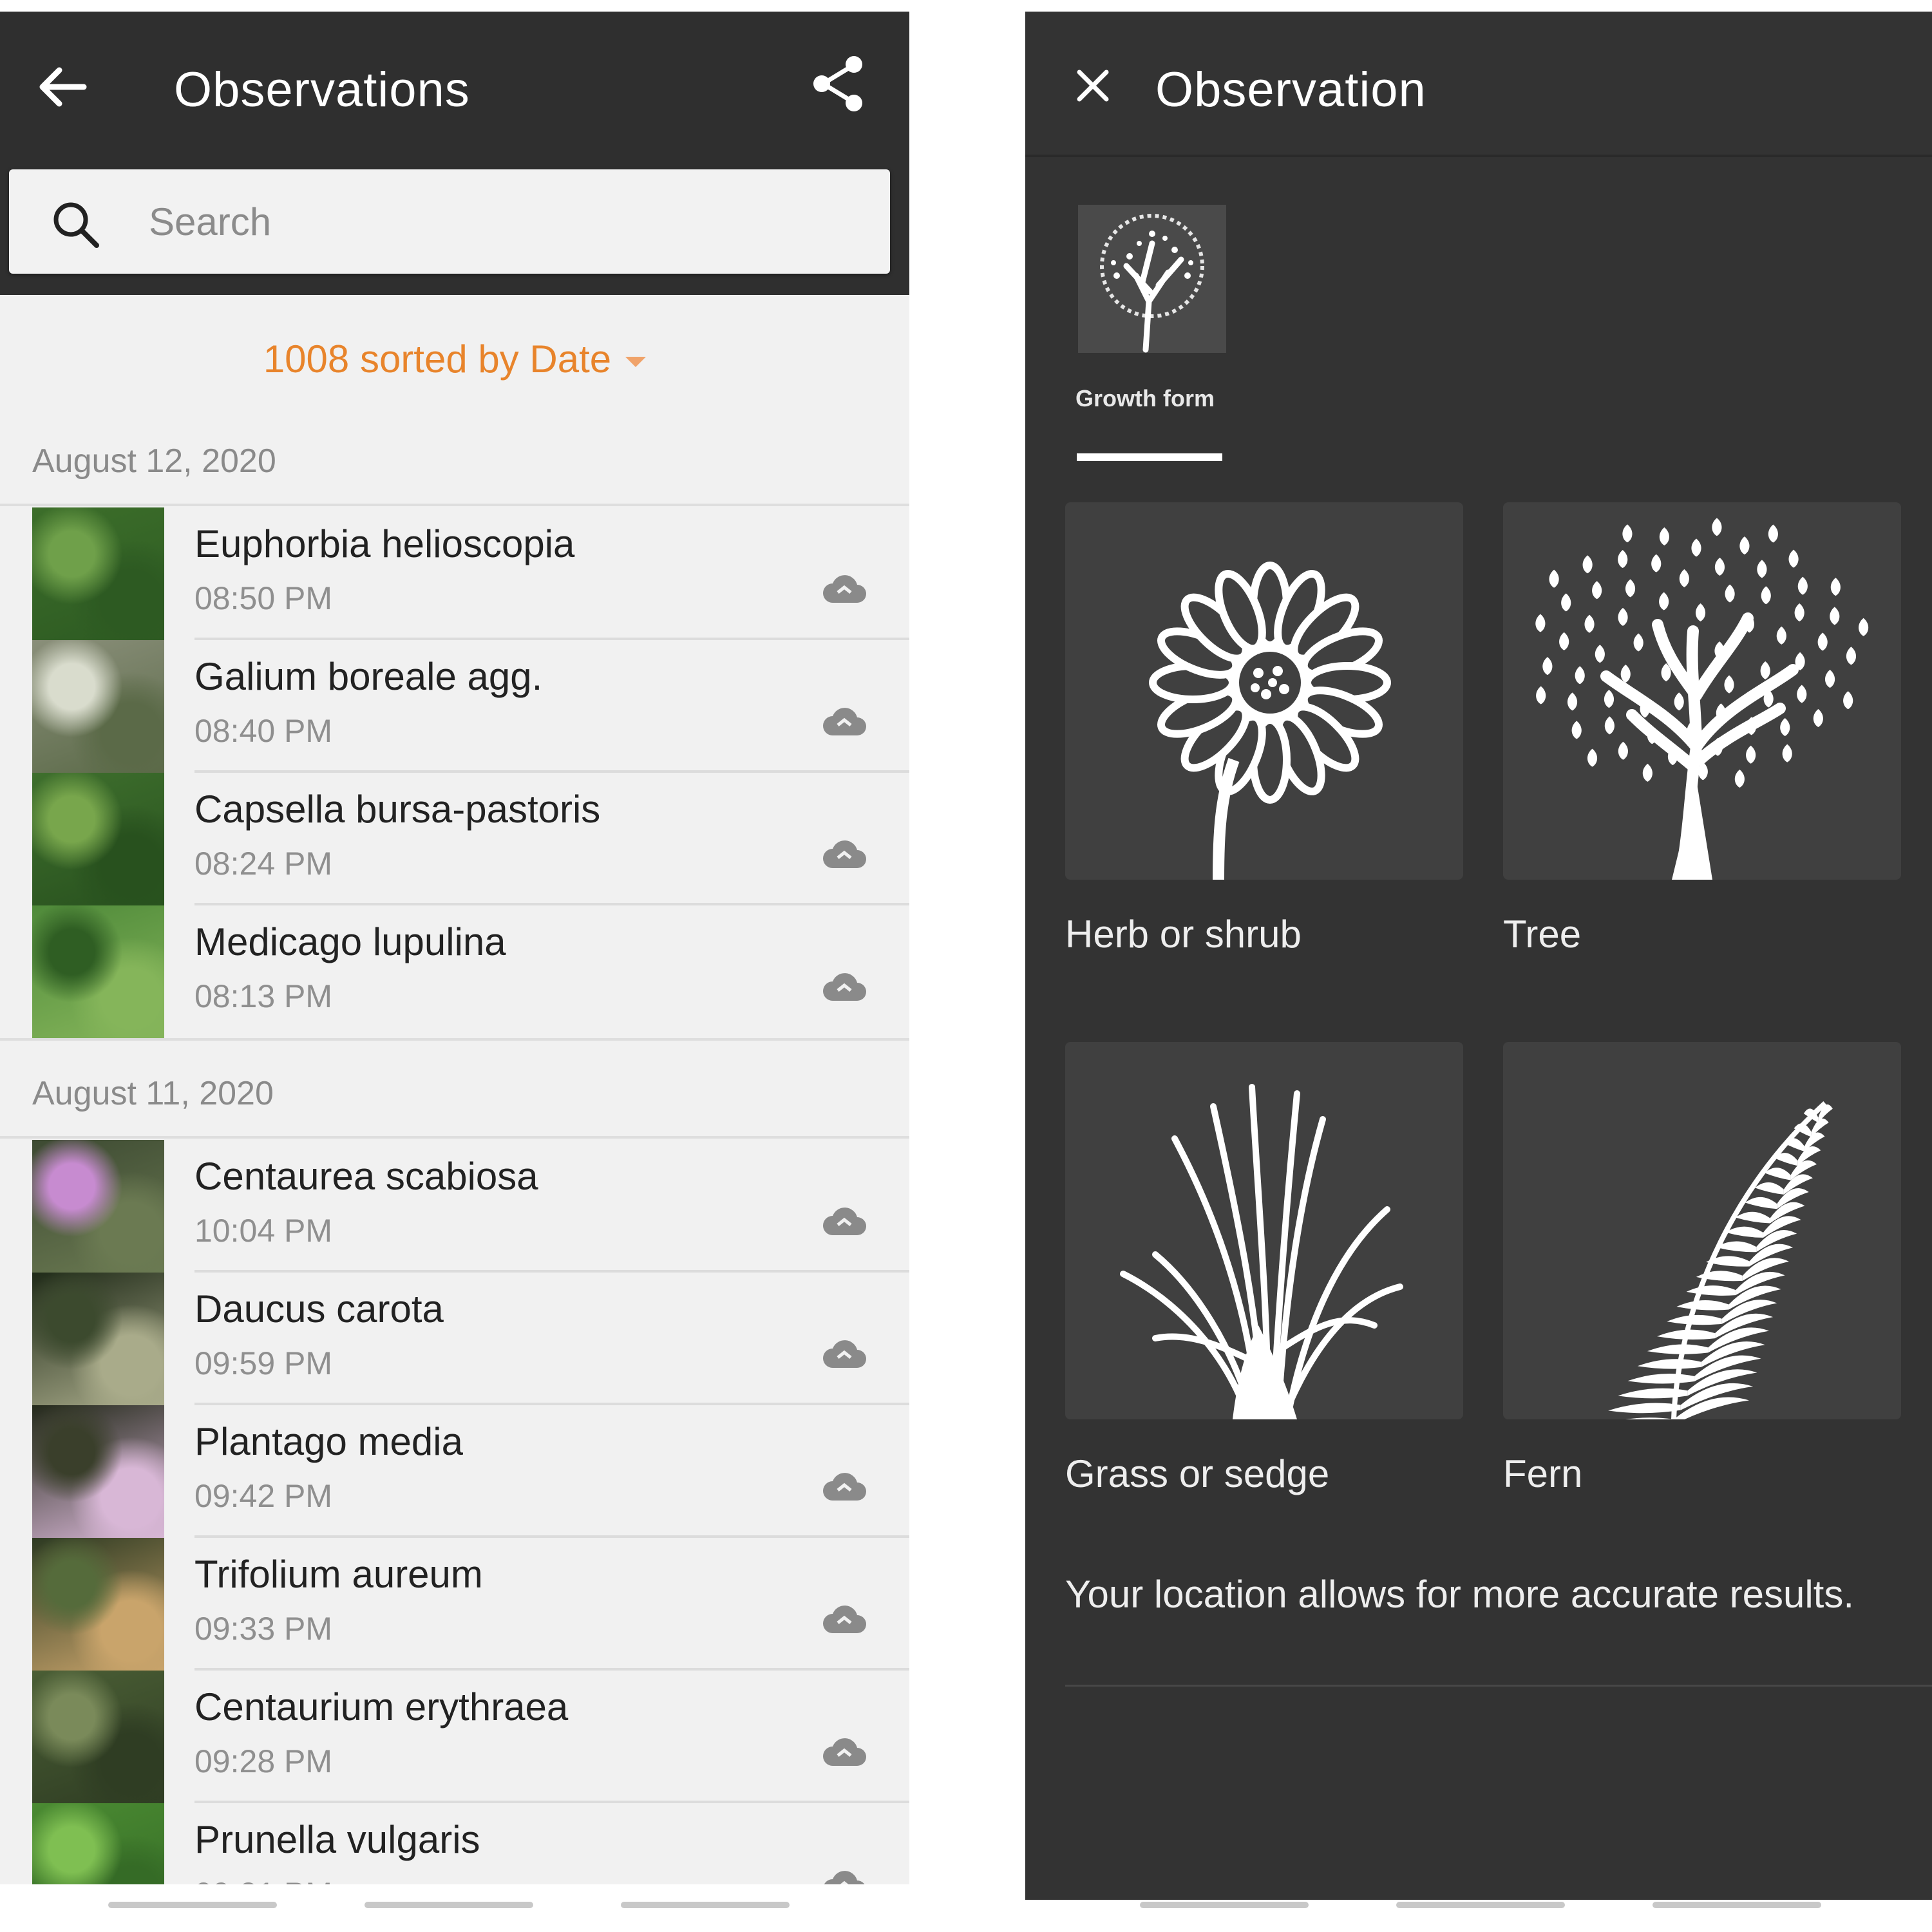  Describe the element at coordinates (470, 707) in the screenshot. I see `list-item: Galium boreale agg. 08:40 PM` at that location.